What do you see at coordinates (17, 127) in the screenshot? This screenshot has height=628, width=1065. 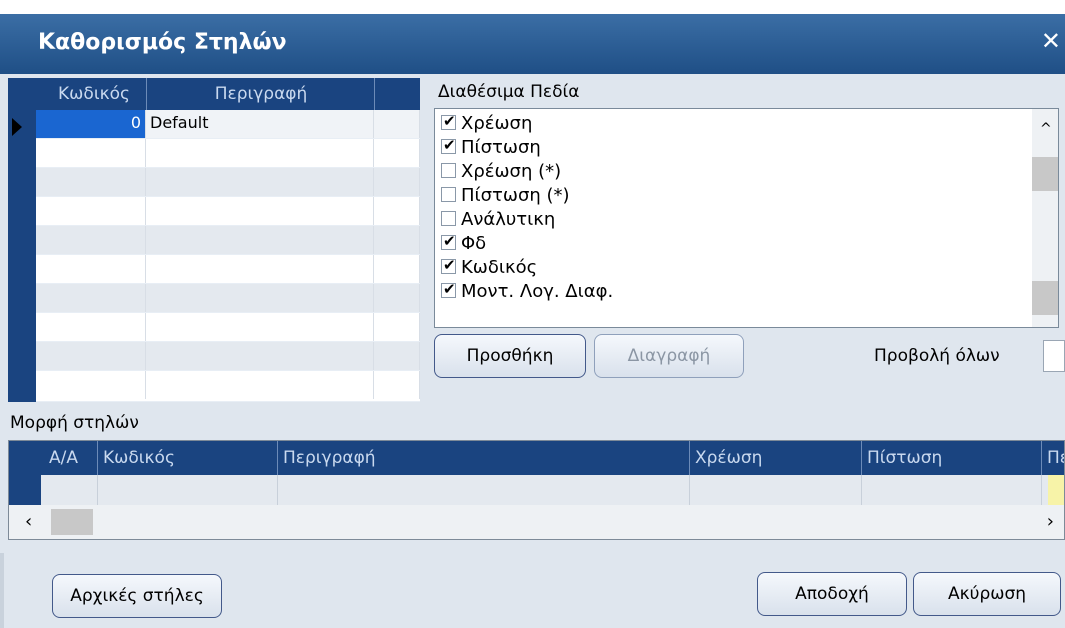 I see `row-indicator-icon` at bounding box center [17, 127].